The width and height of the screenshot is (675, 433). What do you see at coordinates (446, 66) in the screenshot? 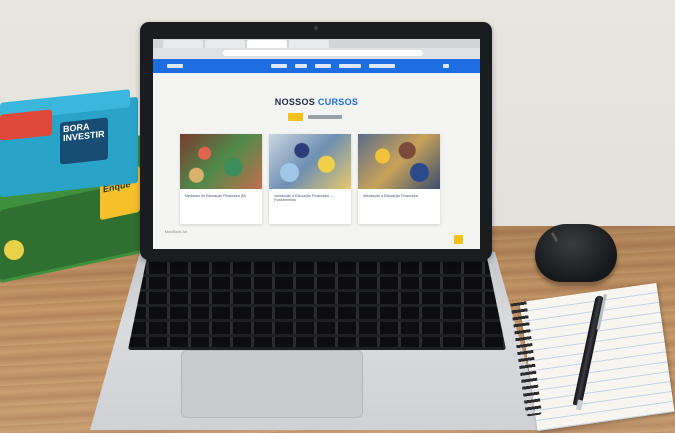
I see `nav-icon` at bounding box center [446, 66].